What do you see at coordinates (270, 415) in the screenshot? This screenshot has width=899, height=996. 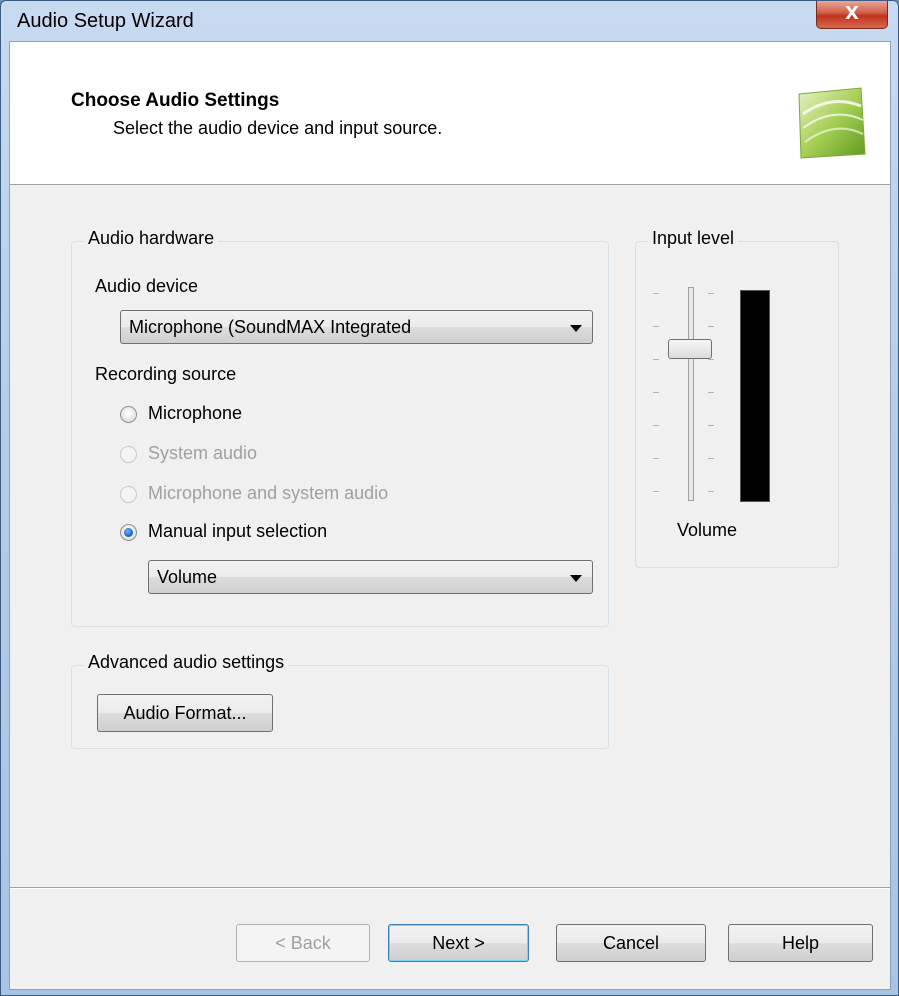 I see `radio-microphone: Microphone` at bounding box center [270, 415].